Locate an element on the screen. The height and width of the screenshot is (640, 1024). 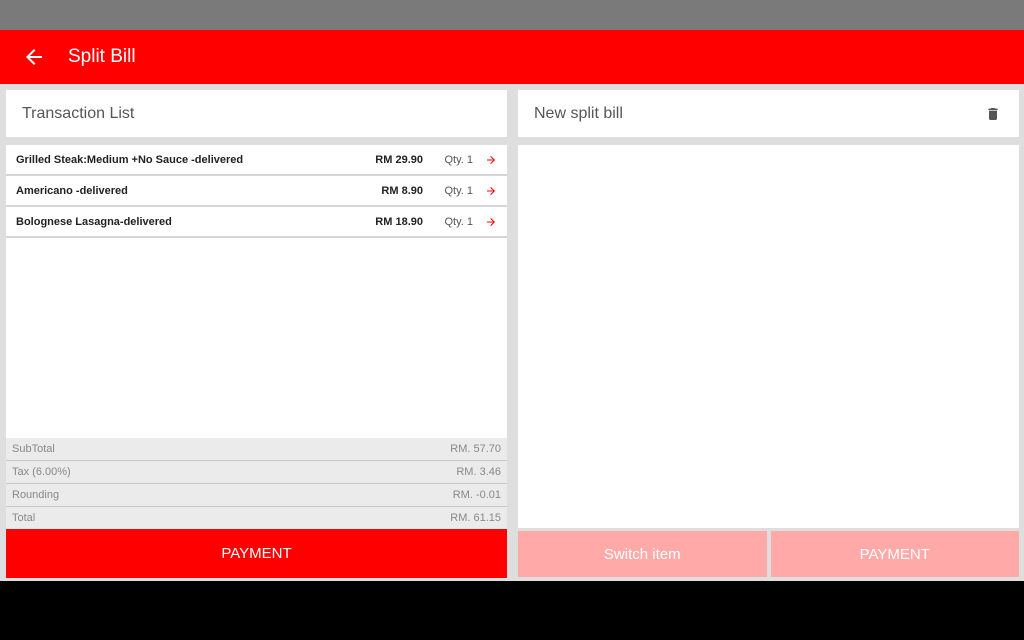
split-bill-actions: Switch item PAYMENT is located at coordinates (768, 554).